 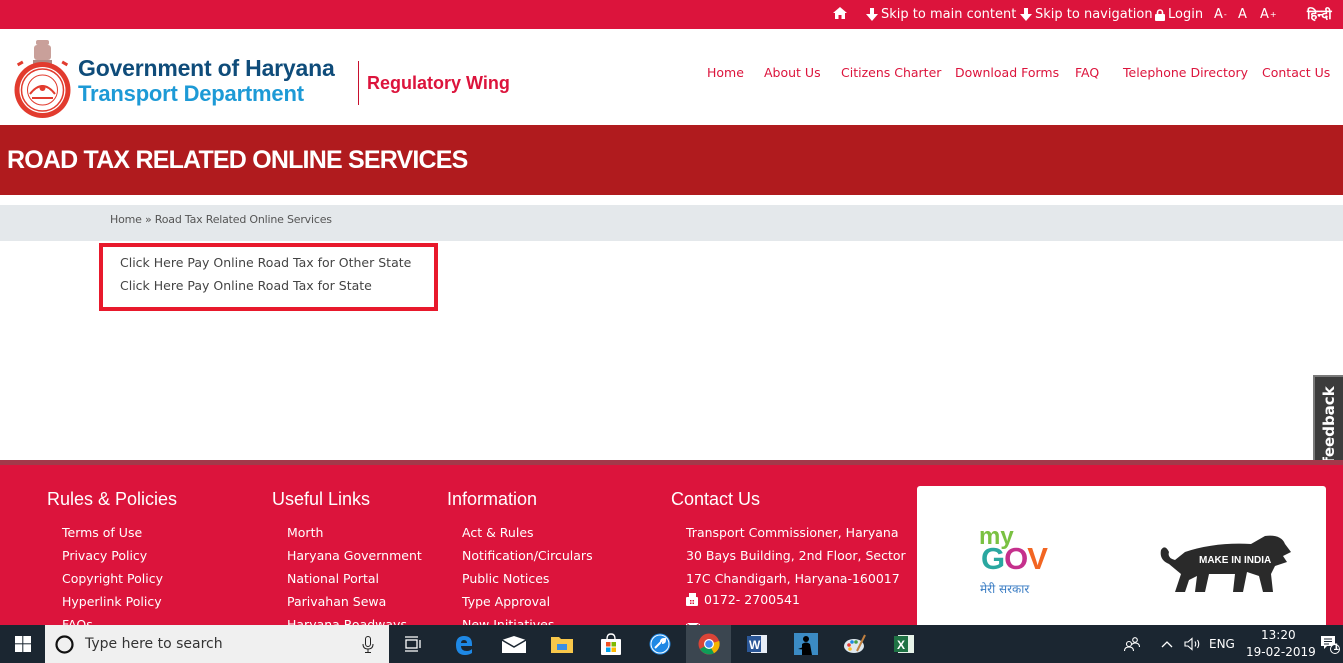 What do you see at coordinates (1087, 72) in the screenshot?
I see `nav-faq: FAQ` at bounding box center [1087, 72].